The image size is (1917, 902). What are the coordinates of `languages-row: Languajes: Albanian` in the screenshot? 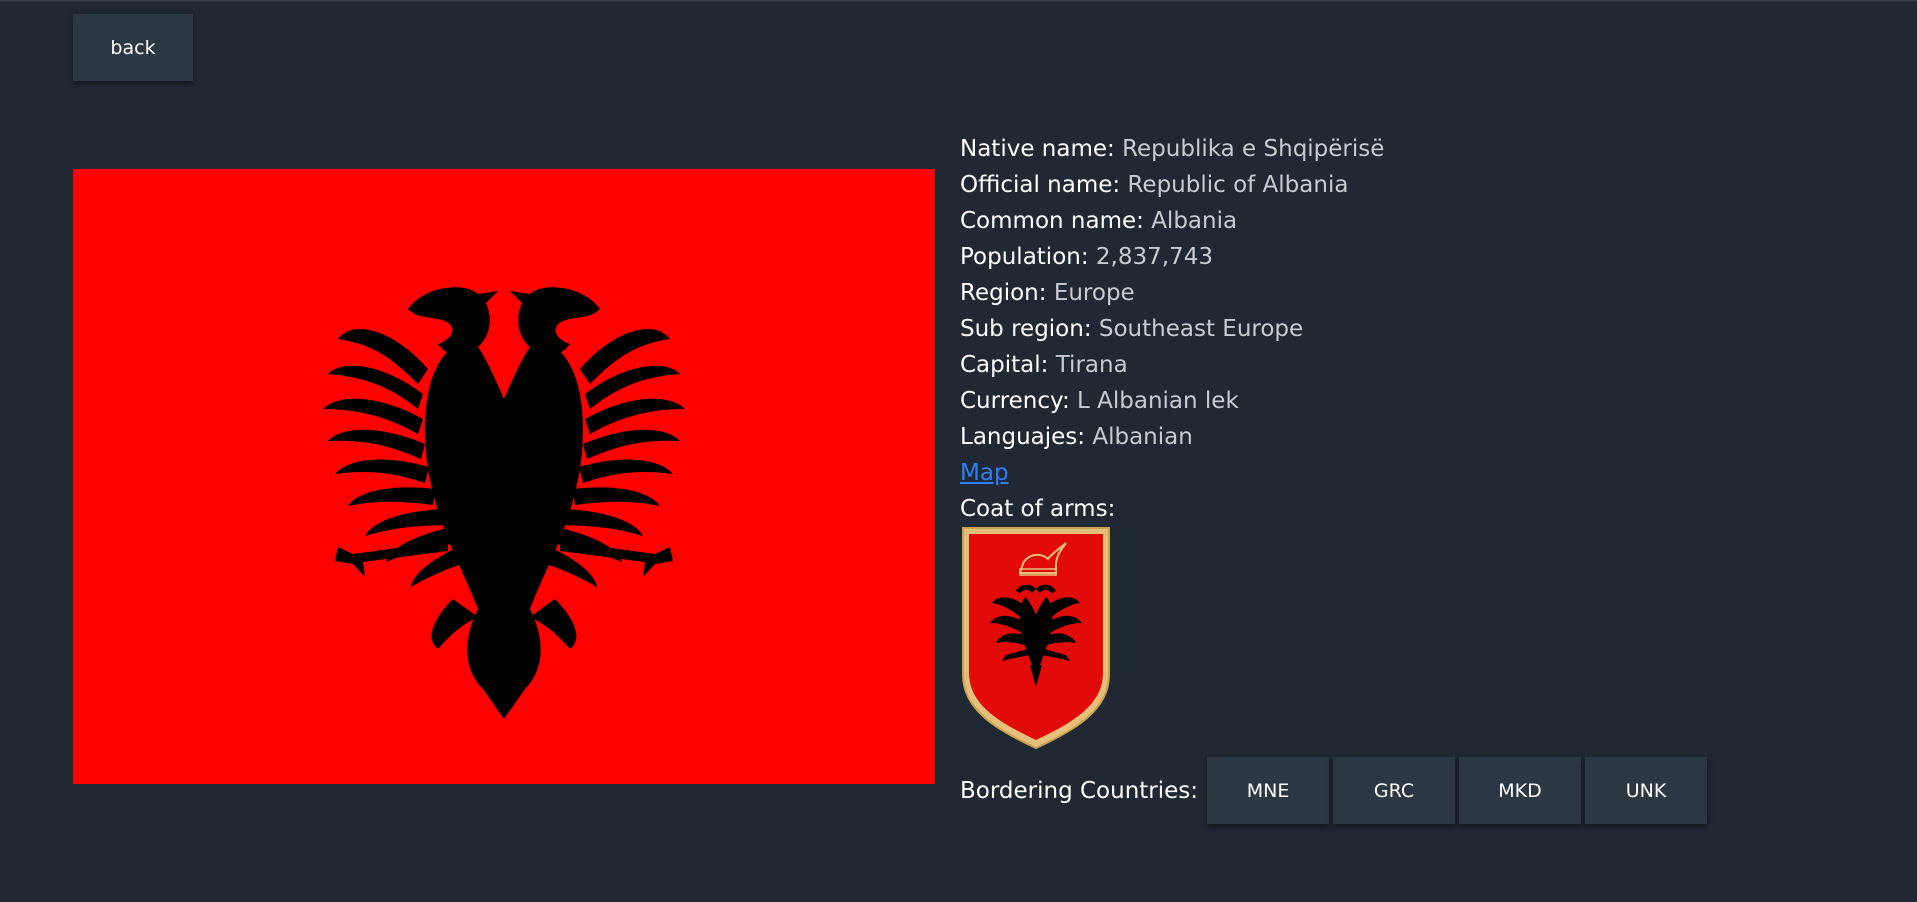 It's located at (1410, 437).